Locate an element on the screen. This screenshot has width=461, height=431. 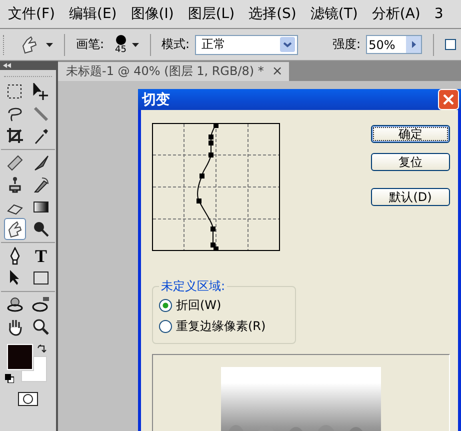
menu-item: 分析(A) is located at coordinates (396, 14).